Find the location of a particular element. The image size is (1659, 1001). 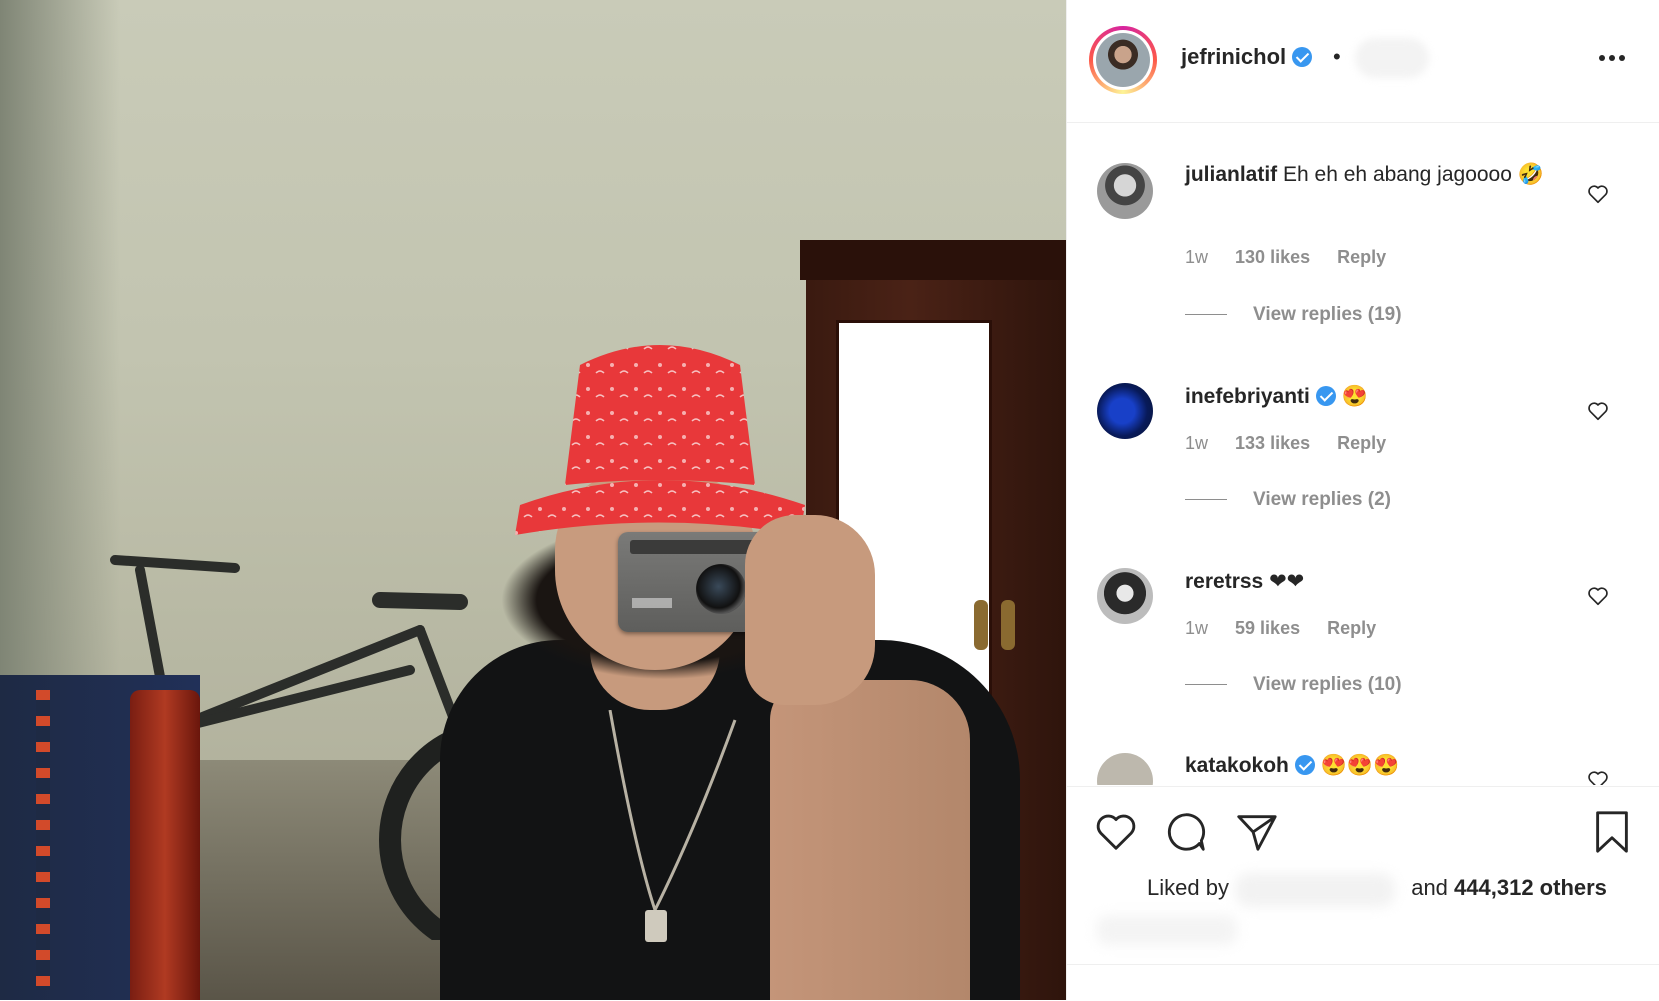

commenter-username: katakokoh is located at coordinates (1237, 765).